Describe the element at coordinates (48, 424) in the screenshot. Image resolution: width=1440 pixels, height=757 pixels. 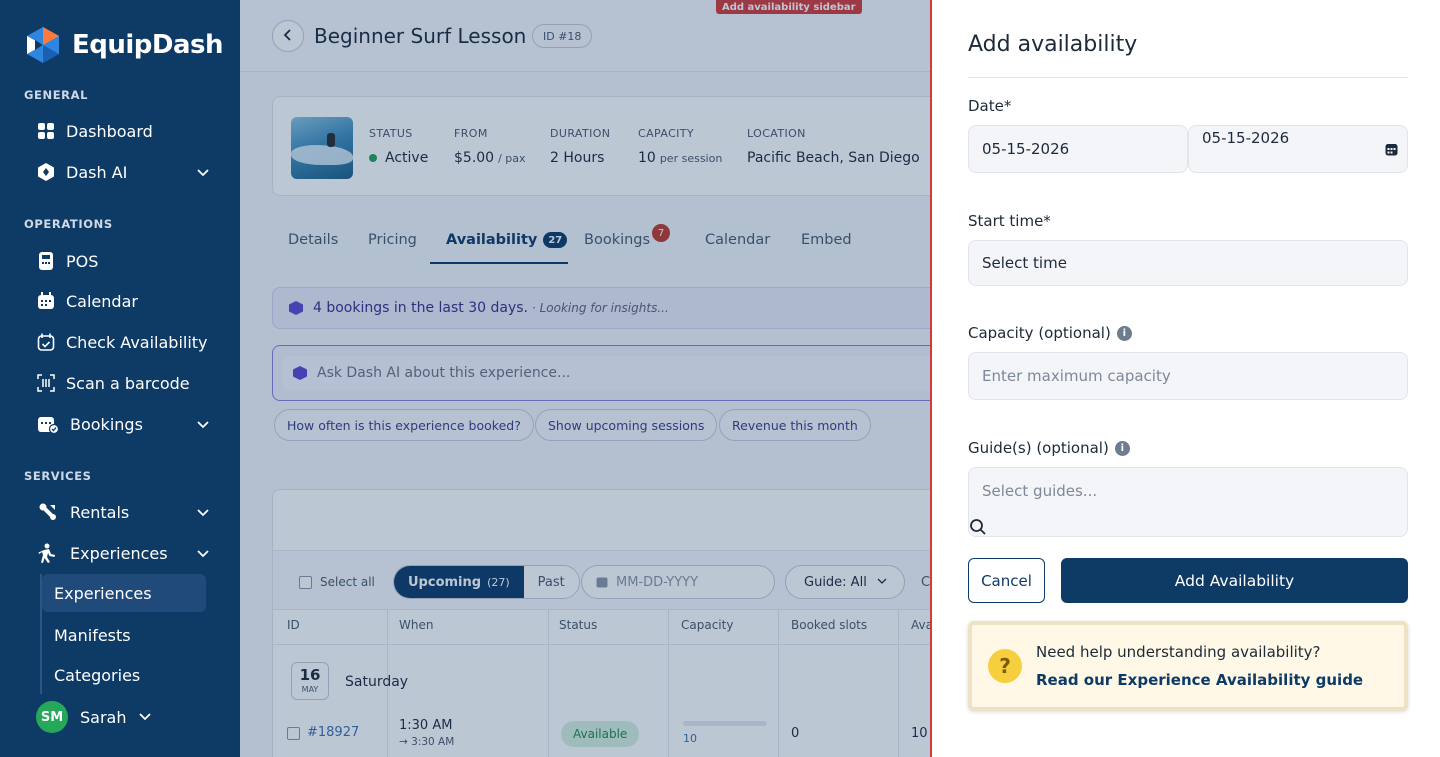
I see `bookings-icon` at that location.